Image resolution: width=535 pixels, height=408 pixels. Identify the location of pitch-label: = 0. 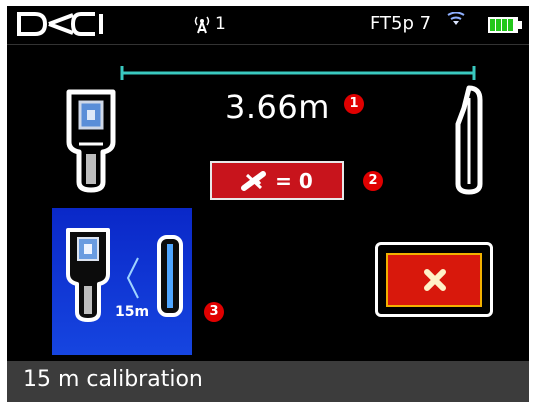
(294, 180).